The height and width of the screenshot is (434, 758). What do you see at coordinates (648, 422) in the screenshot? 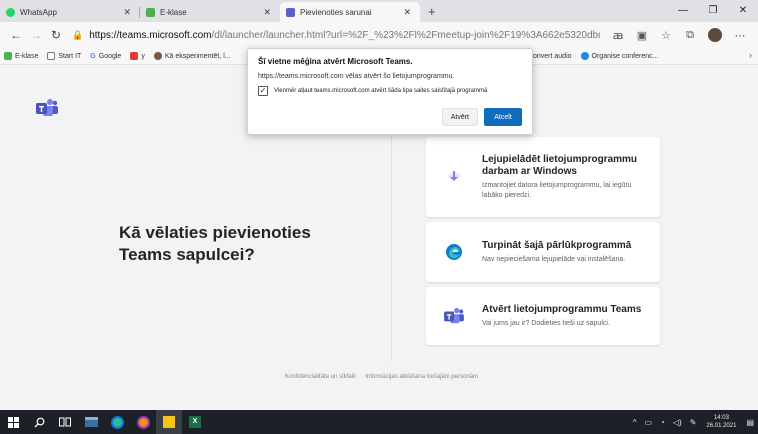
I see `battery-icon: ▭` at bounding box center [648, 422].